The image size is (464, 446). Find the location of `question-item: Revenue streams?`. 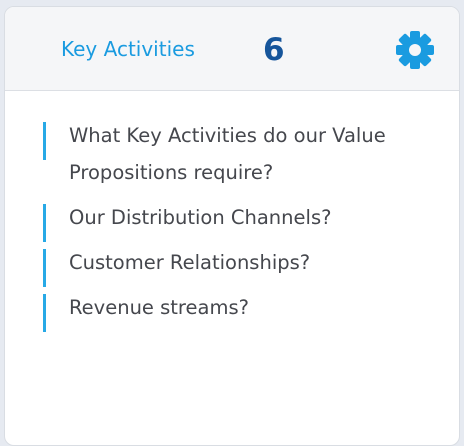

question-item: Revenue streams? is located at coordinates (248, 310).